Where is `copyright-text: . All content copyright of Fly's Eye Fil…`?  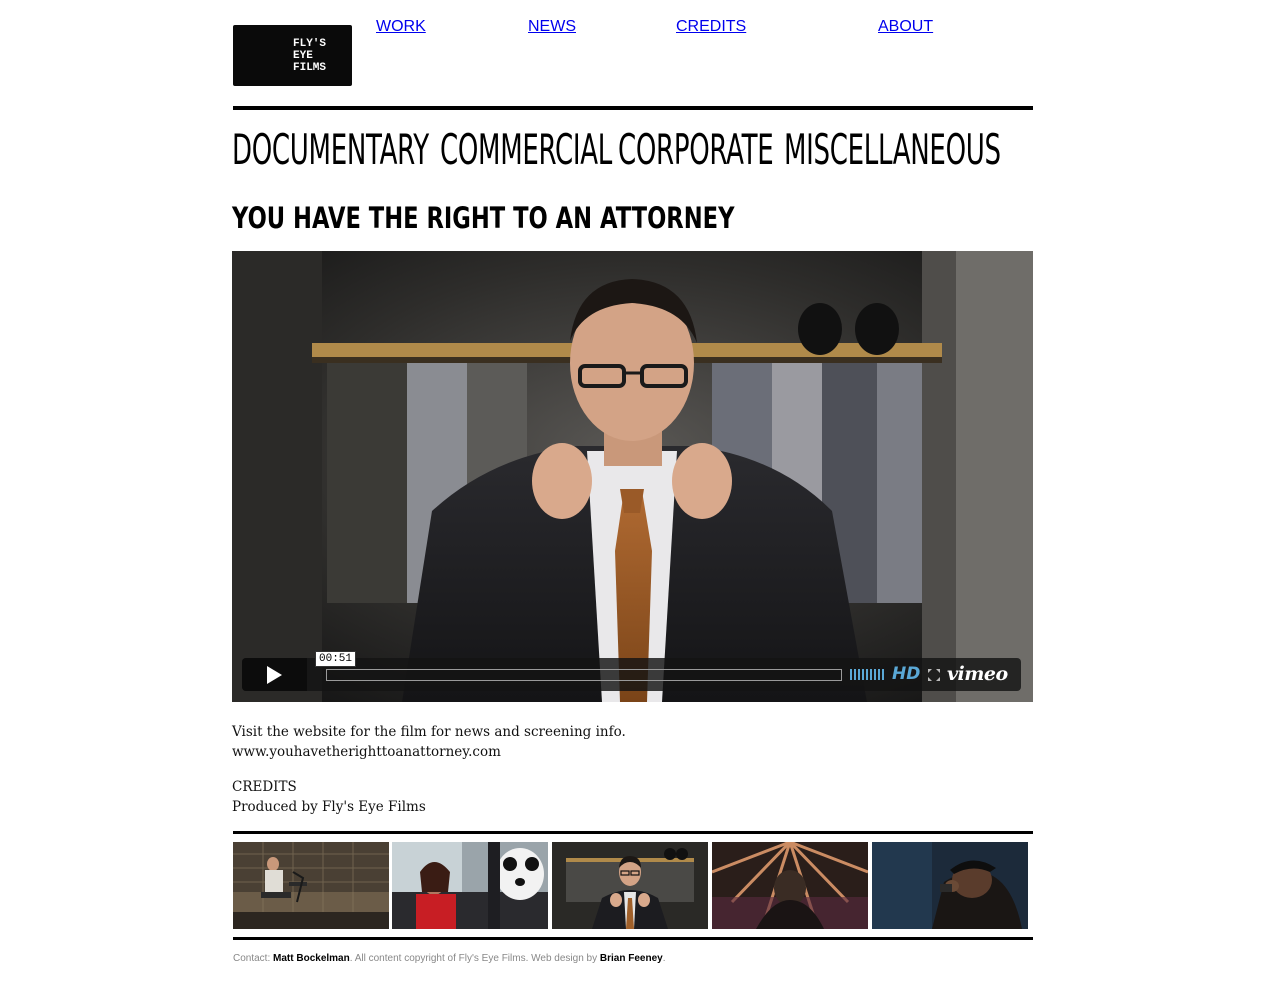
copyright-text: . All content copyright of Fly's Eye Fil… is located at coordinates (473, 958).